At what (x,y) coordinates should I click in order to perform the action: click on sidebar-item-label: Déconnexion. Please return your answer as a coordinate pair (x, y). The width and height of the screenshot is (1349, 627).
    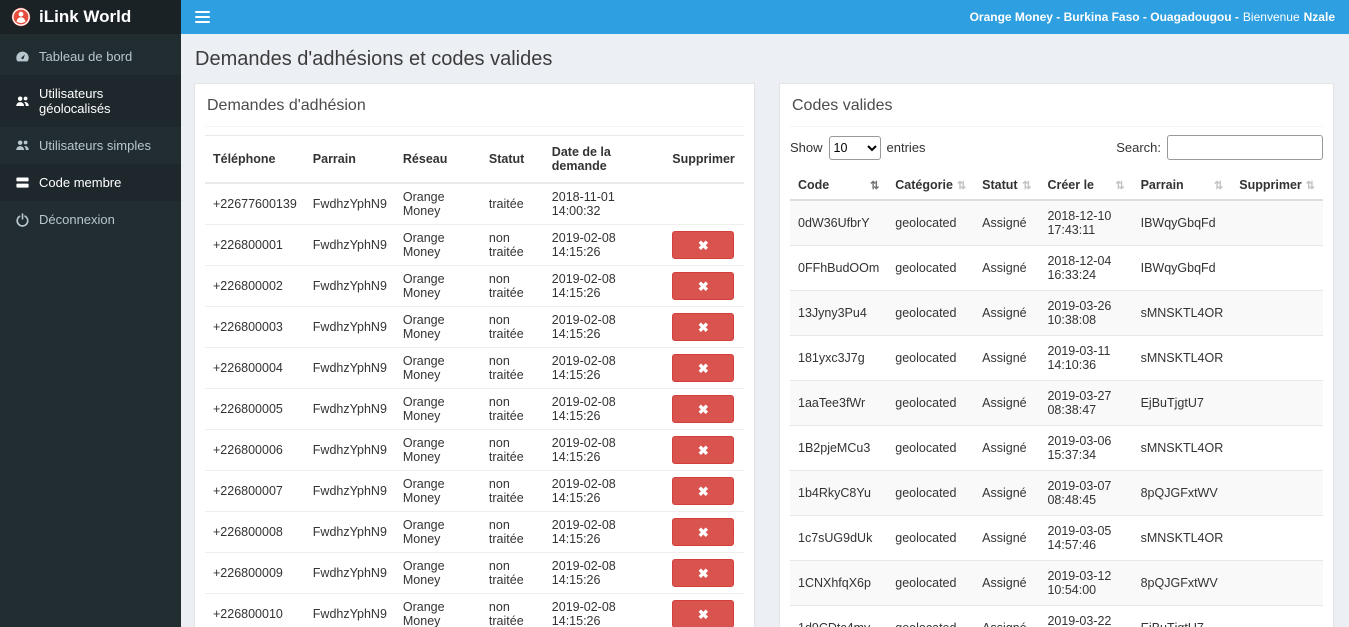
    Looking at the image, I should click on (77, 219).